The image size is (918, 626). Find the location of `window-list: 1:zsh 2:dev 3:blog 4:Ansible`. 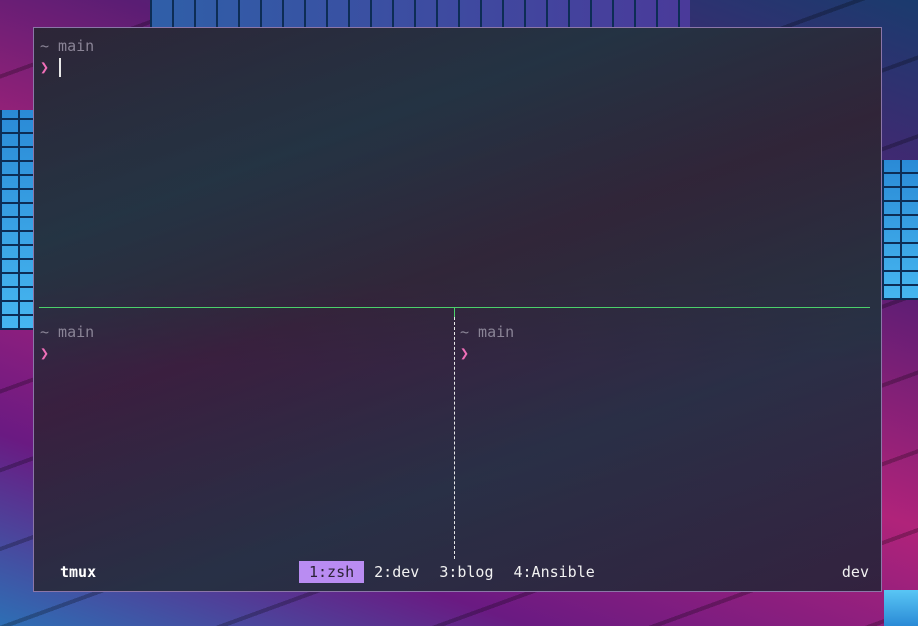

window-list: 1:zsh 2:dev 3:blog 4:Ansible is located at coordinates (452, 571).